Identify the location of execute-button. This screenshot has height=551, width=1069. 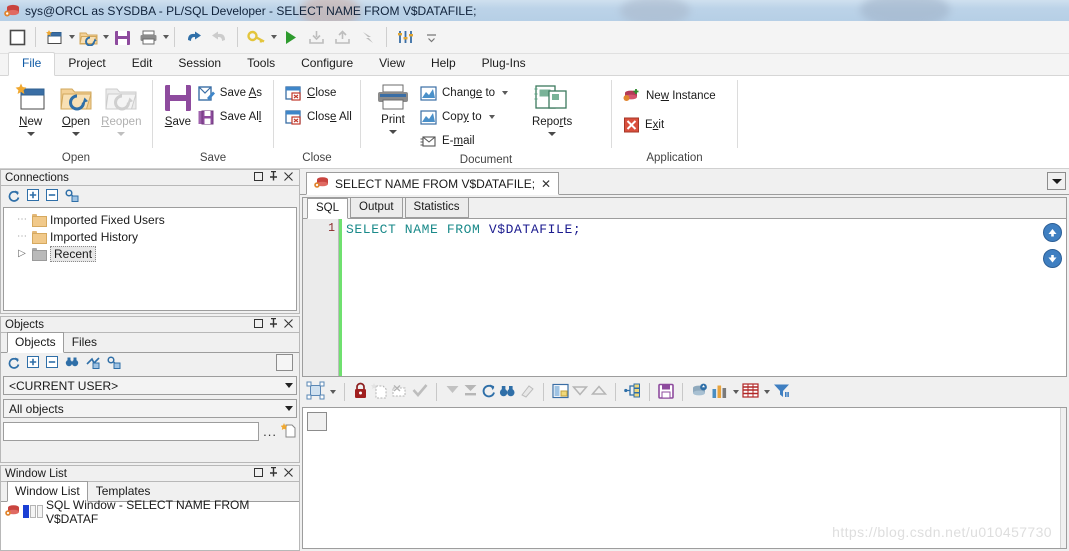
(290, 37).